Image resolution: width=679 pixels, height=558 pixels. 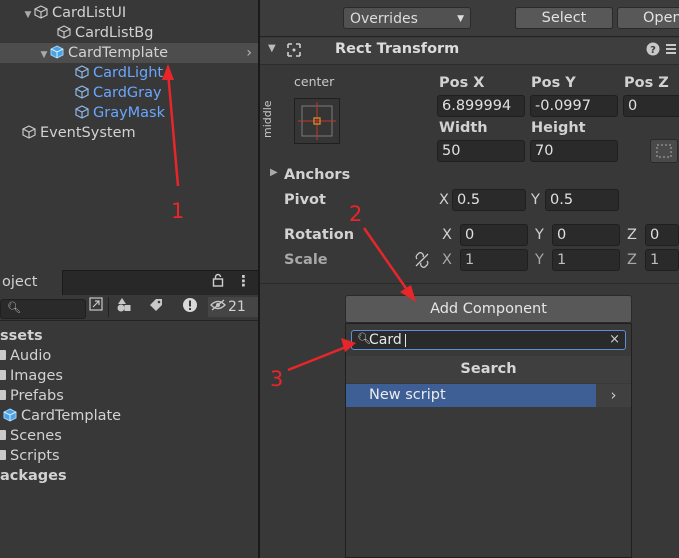 I want to click on hierarchy-item-label: CardGray, so click(x=127, y=93).